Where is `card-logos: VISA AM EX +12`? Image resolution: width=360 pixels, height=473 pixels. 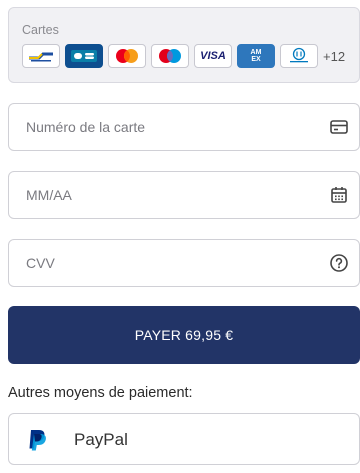 card-logos: VISA AM EX +12 is located at coordinates (183, 56).